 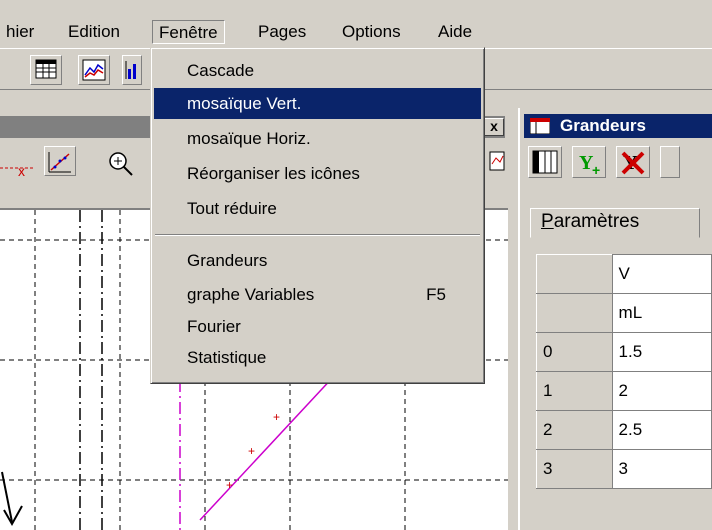 I want to click on menu-item-label: Grandeurs, so click(x=227, y=260).